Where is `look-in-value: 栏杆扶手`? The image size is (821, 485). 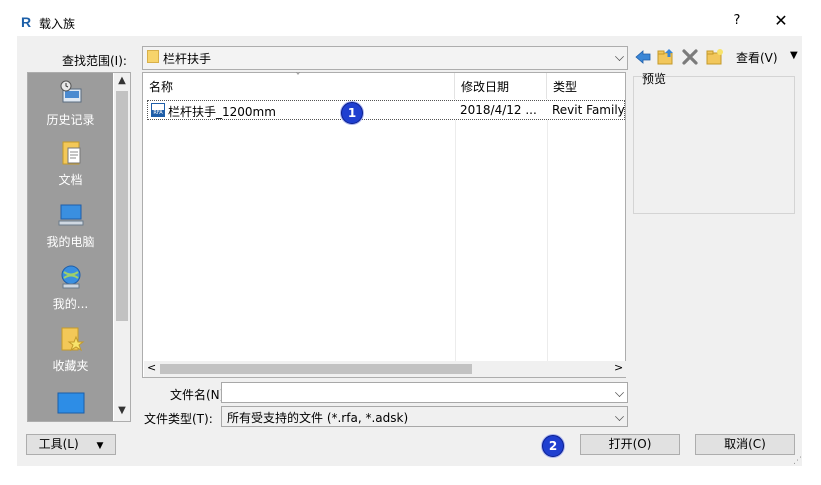
look-in-value: 栏杆扶手 is located at coordinates (187, 59).